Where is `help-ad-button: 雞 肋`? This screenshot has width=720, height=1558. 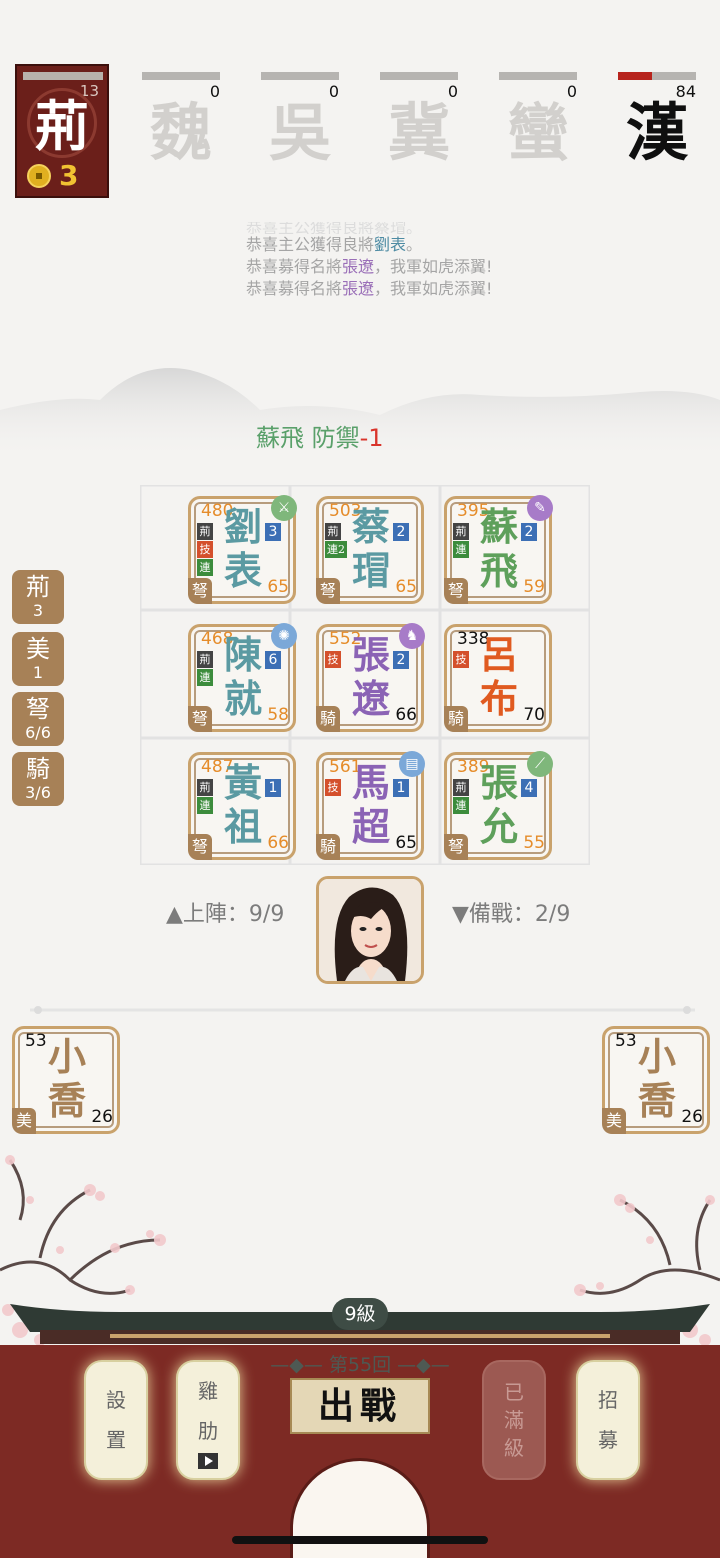
help-ad-button: 雞 肋 is located at coordinates (208, 1420).